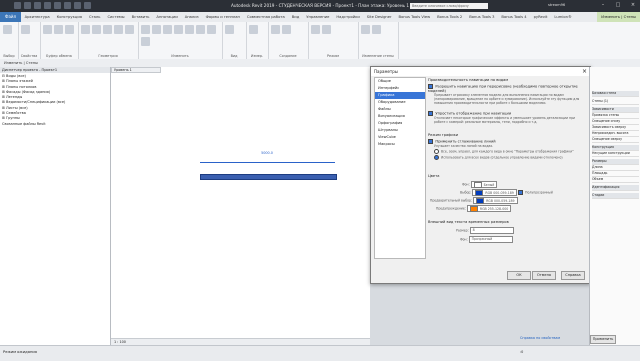 The height and width of the screenshot is (361, 640). Describe the element at coordinates (7, 29) in the screenshot. I see `select-icon` at that location.